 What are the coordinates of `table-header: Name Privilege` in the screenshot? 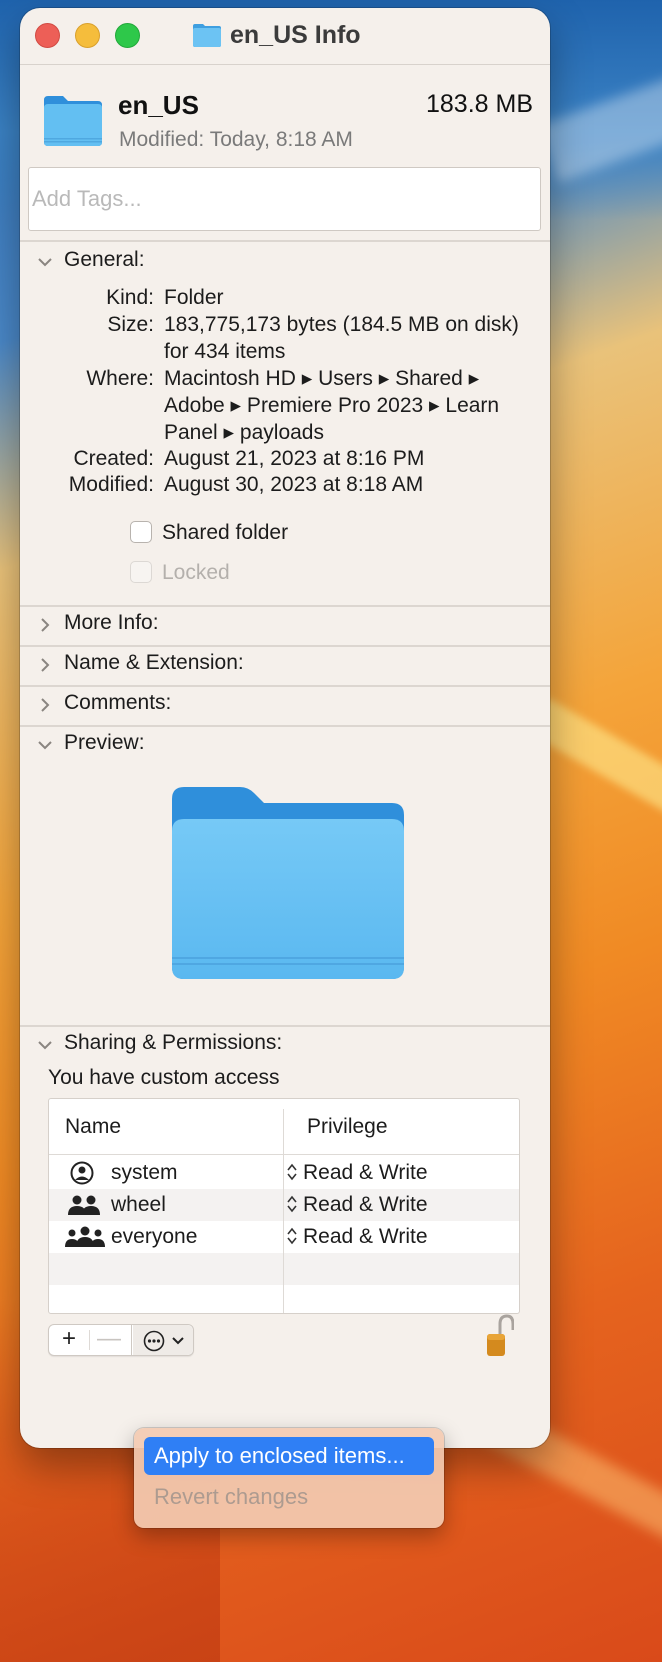 It's located at (284, 1127).